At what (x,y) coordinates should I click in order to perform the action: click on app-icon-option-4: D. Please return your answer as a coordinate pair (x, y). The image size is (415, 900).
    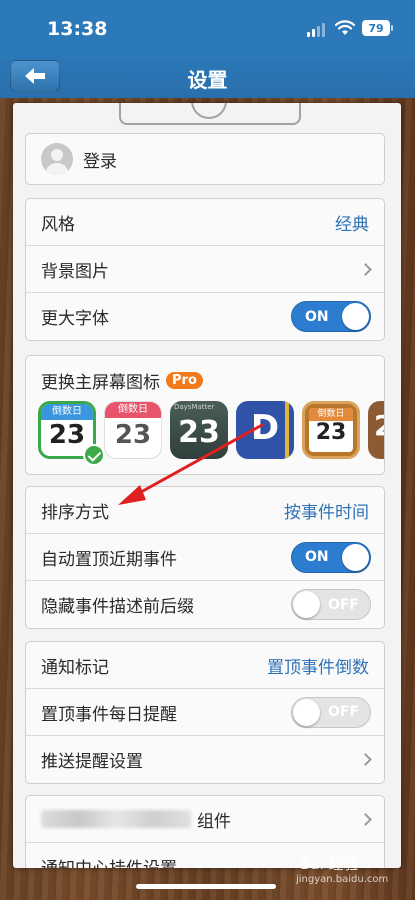
    Looking at the image, I should click on (265, 430).